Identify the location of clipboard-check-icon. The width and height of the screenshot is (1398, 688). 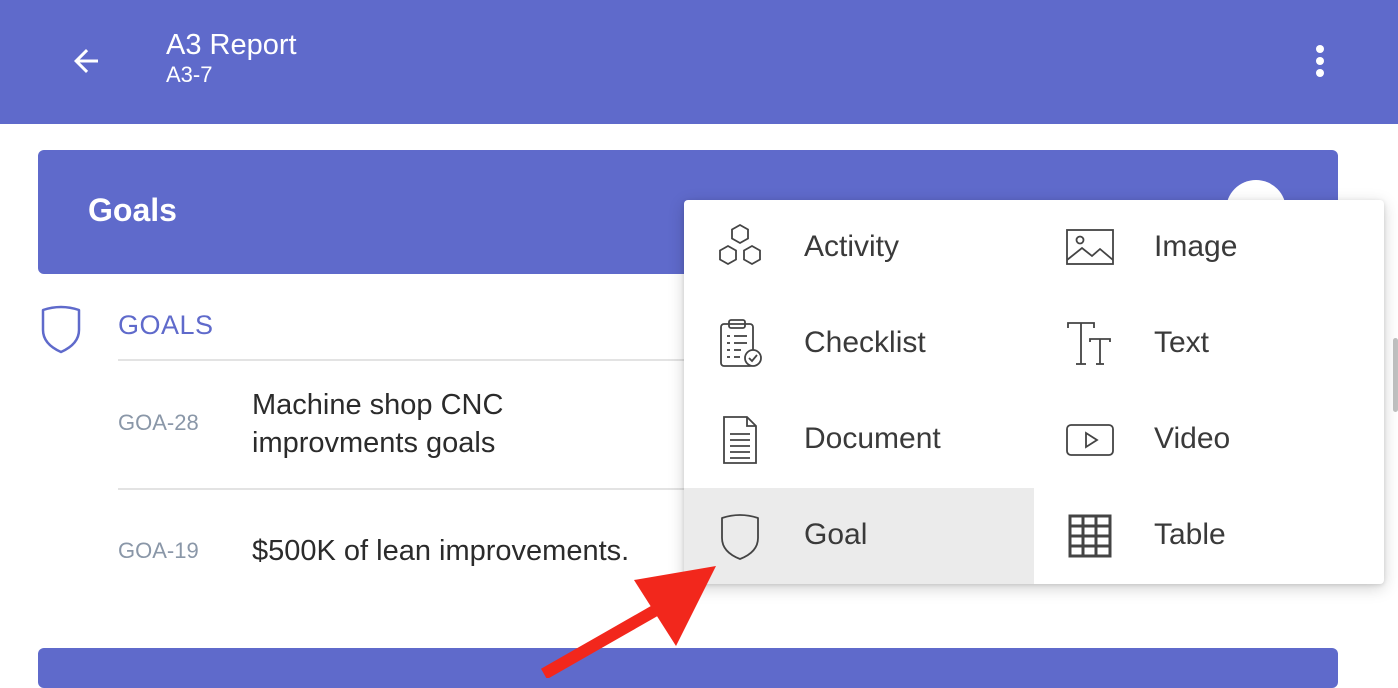
(741, 343).